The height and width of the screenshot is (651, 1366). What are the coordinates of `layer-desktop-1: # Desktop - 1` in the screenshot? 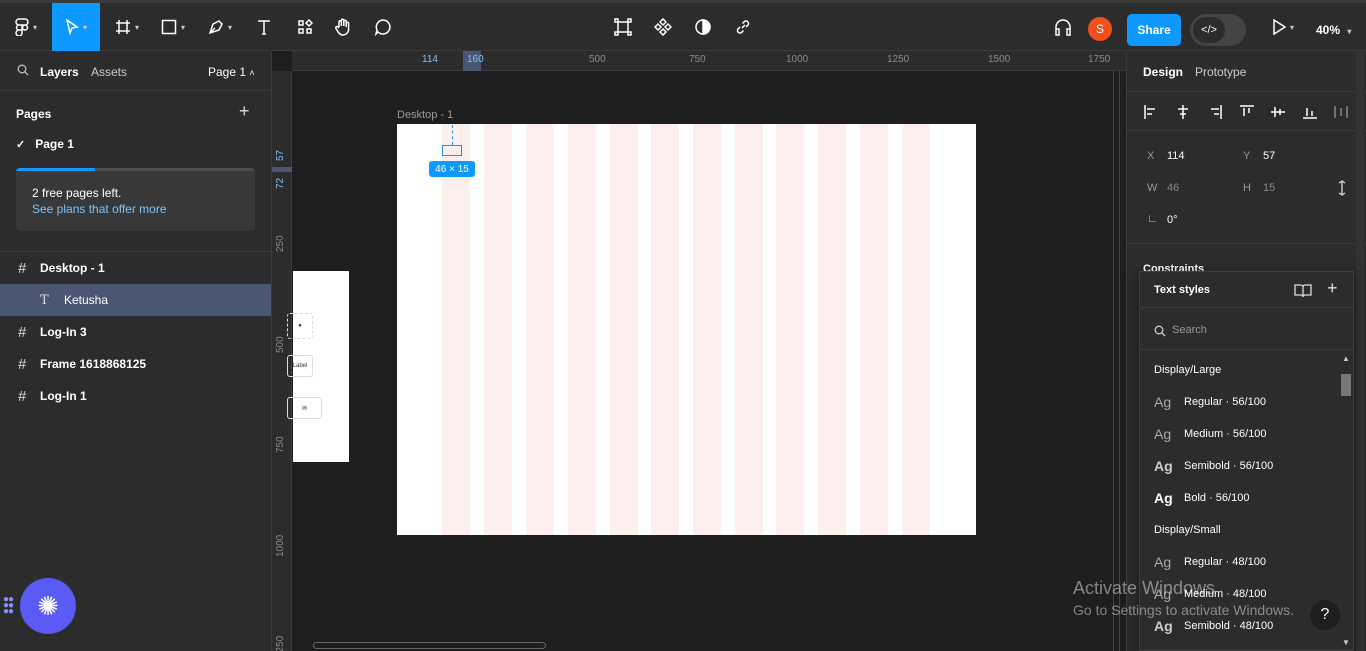 It's located at (135, 268).